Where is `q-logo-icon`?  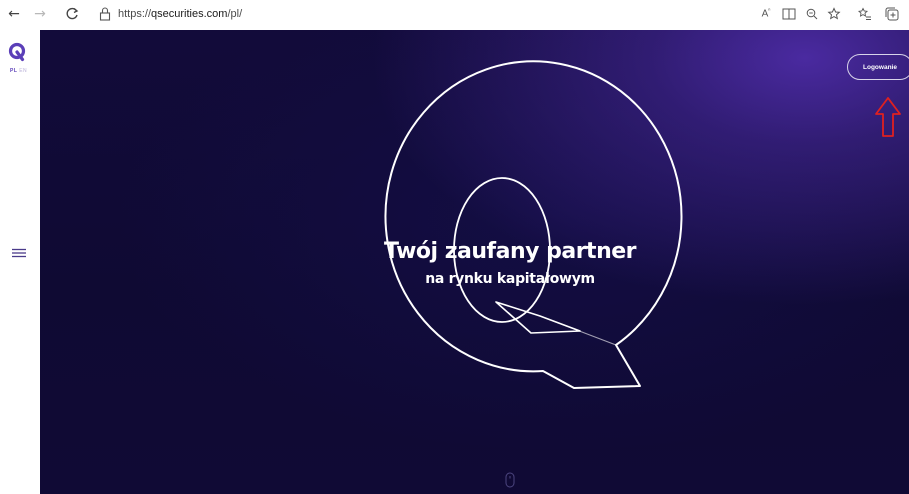 q-logo-icon is located at coordinates (17, 52).